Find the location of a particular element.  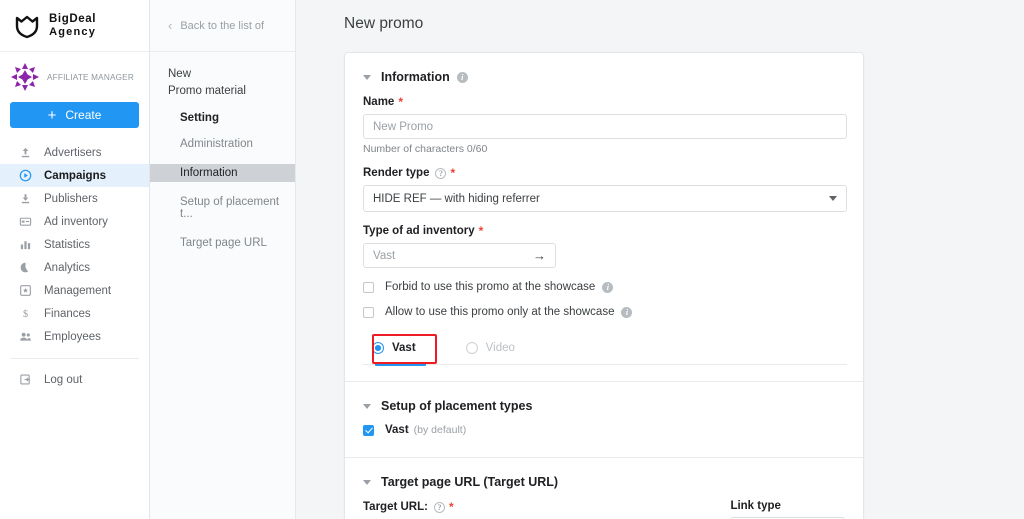

sidebar-item-employees: Employees is located at coordinates (74, 336).